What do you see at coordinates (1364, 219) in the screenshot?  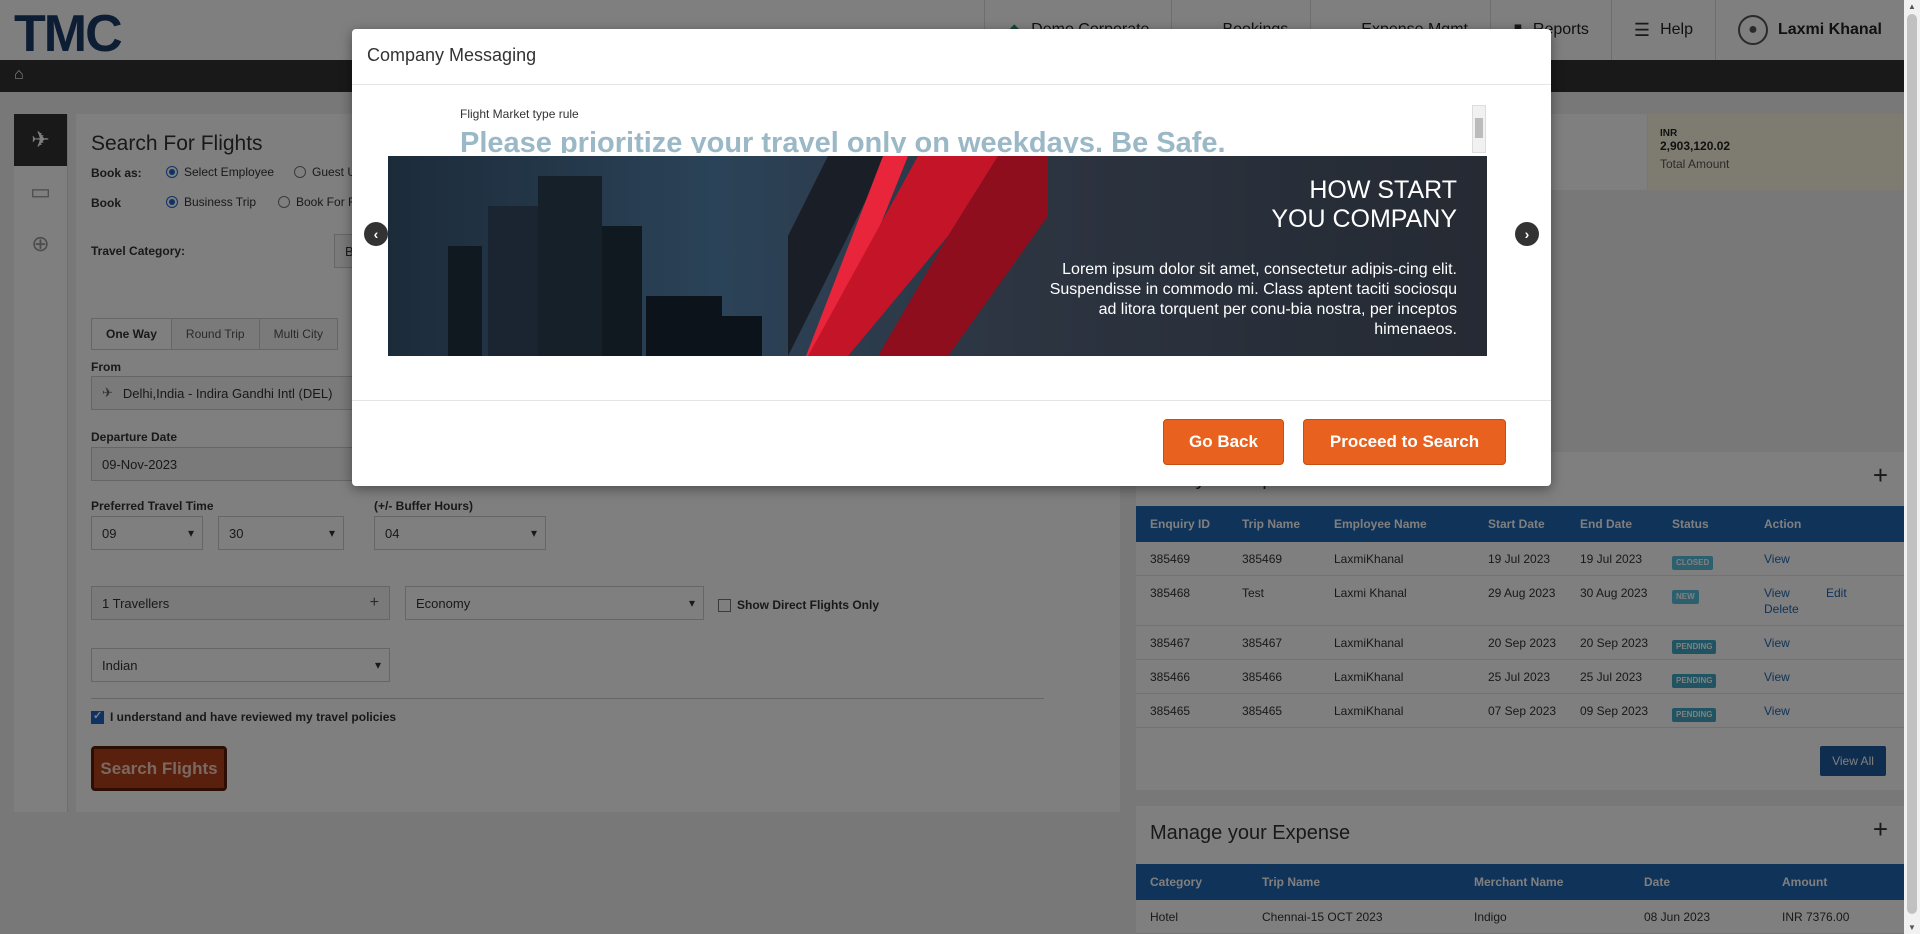 I see `banner-heading-line: YOU COMPANY` at bounding box center [1364, 219].